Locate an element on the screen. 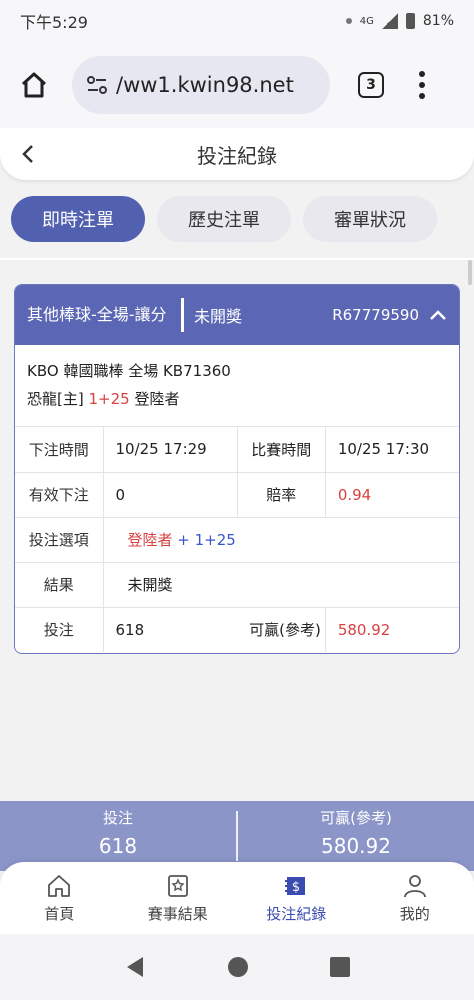  bet-record-icon: $ is located at coordinates (295, 885).